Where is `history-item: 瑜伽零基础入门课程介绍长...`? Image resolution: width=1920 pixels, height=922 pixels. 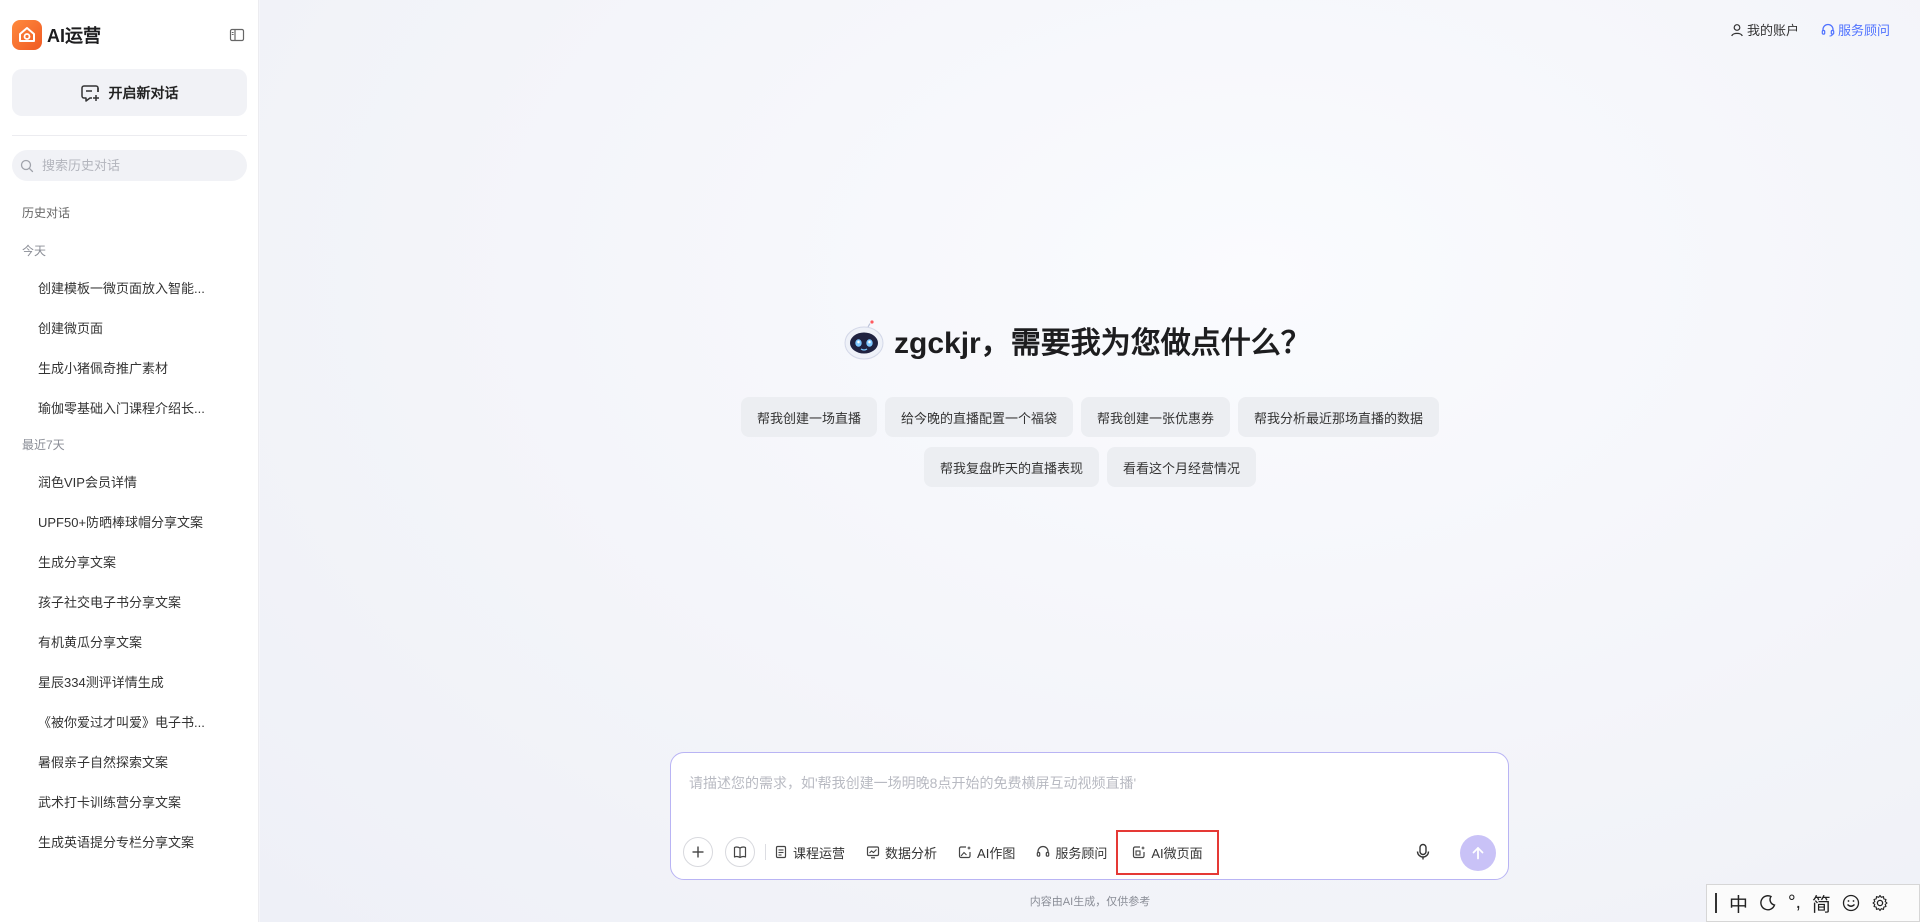
history-item: 瑜伽零基础入门课程介绍长... is located at coordinates (132, 407).